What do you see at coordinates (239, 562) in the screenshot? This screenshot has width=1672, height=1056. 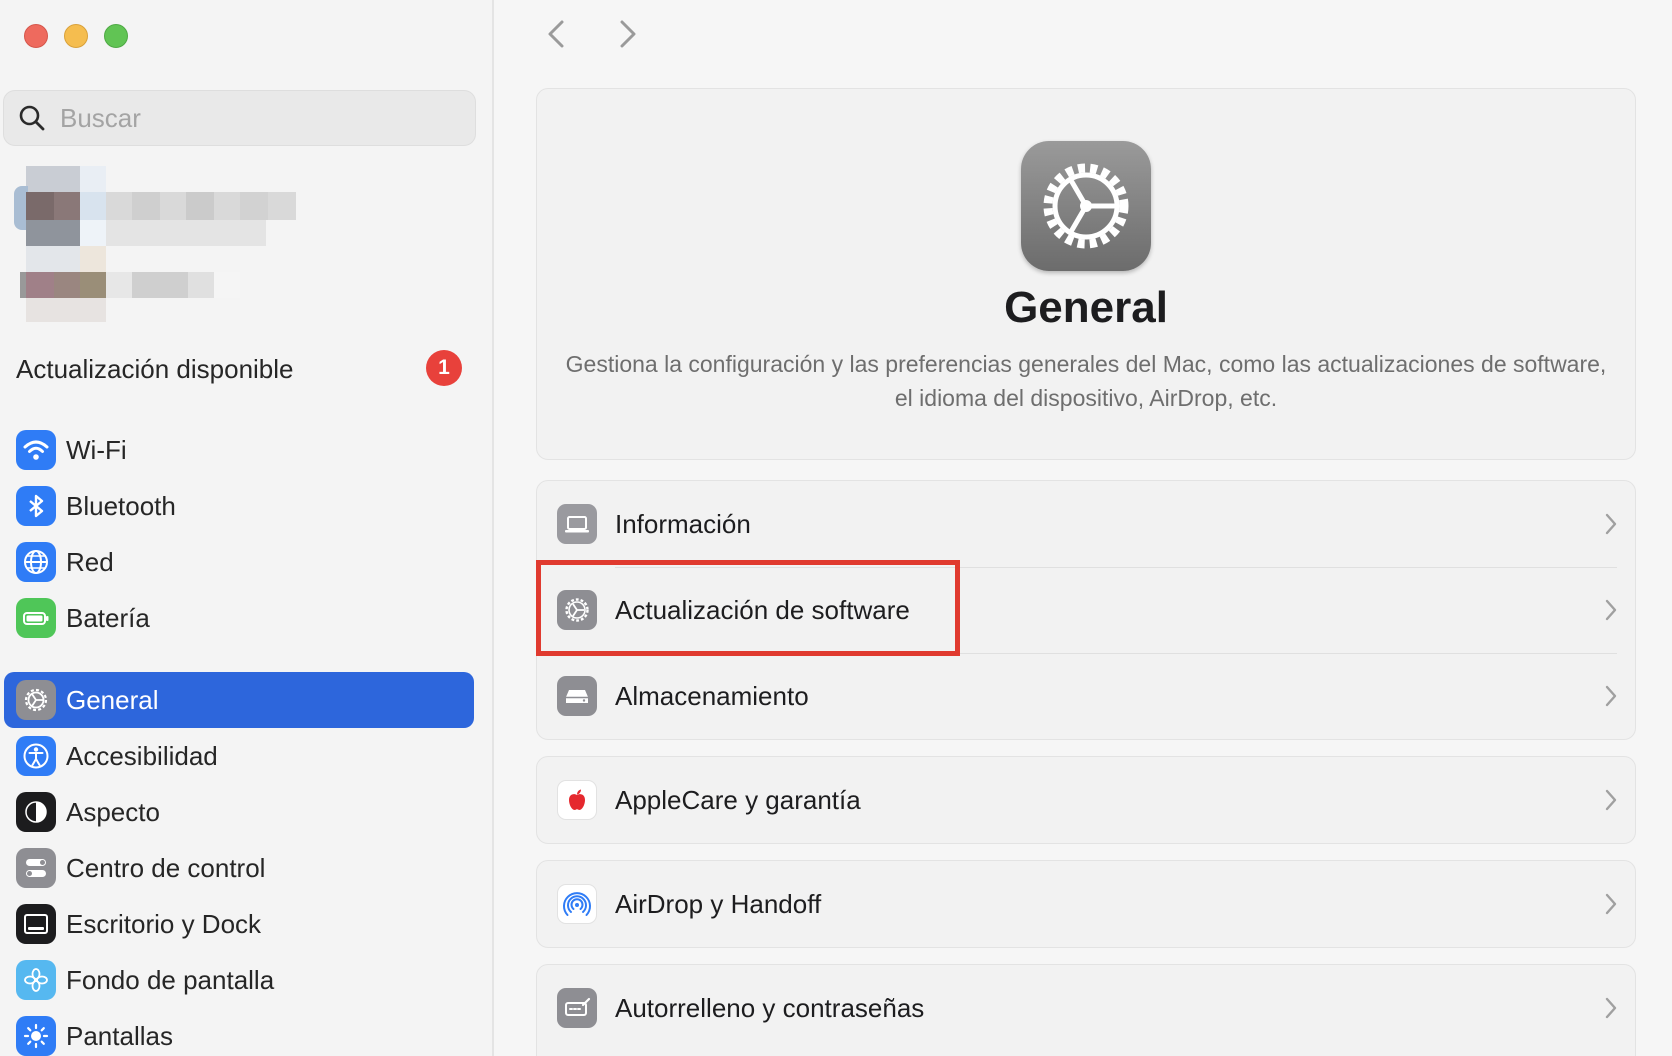 I see `sidebar-item-network: Red` at bounding box center [239, 562].